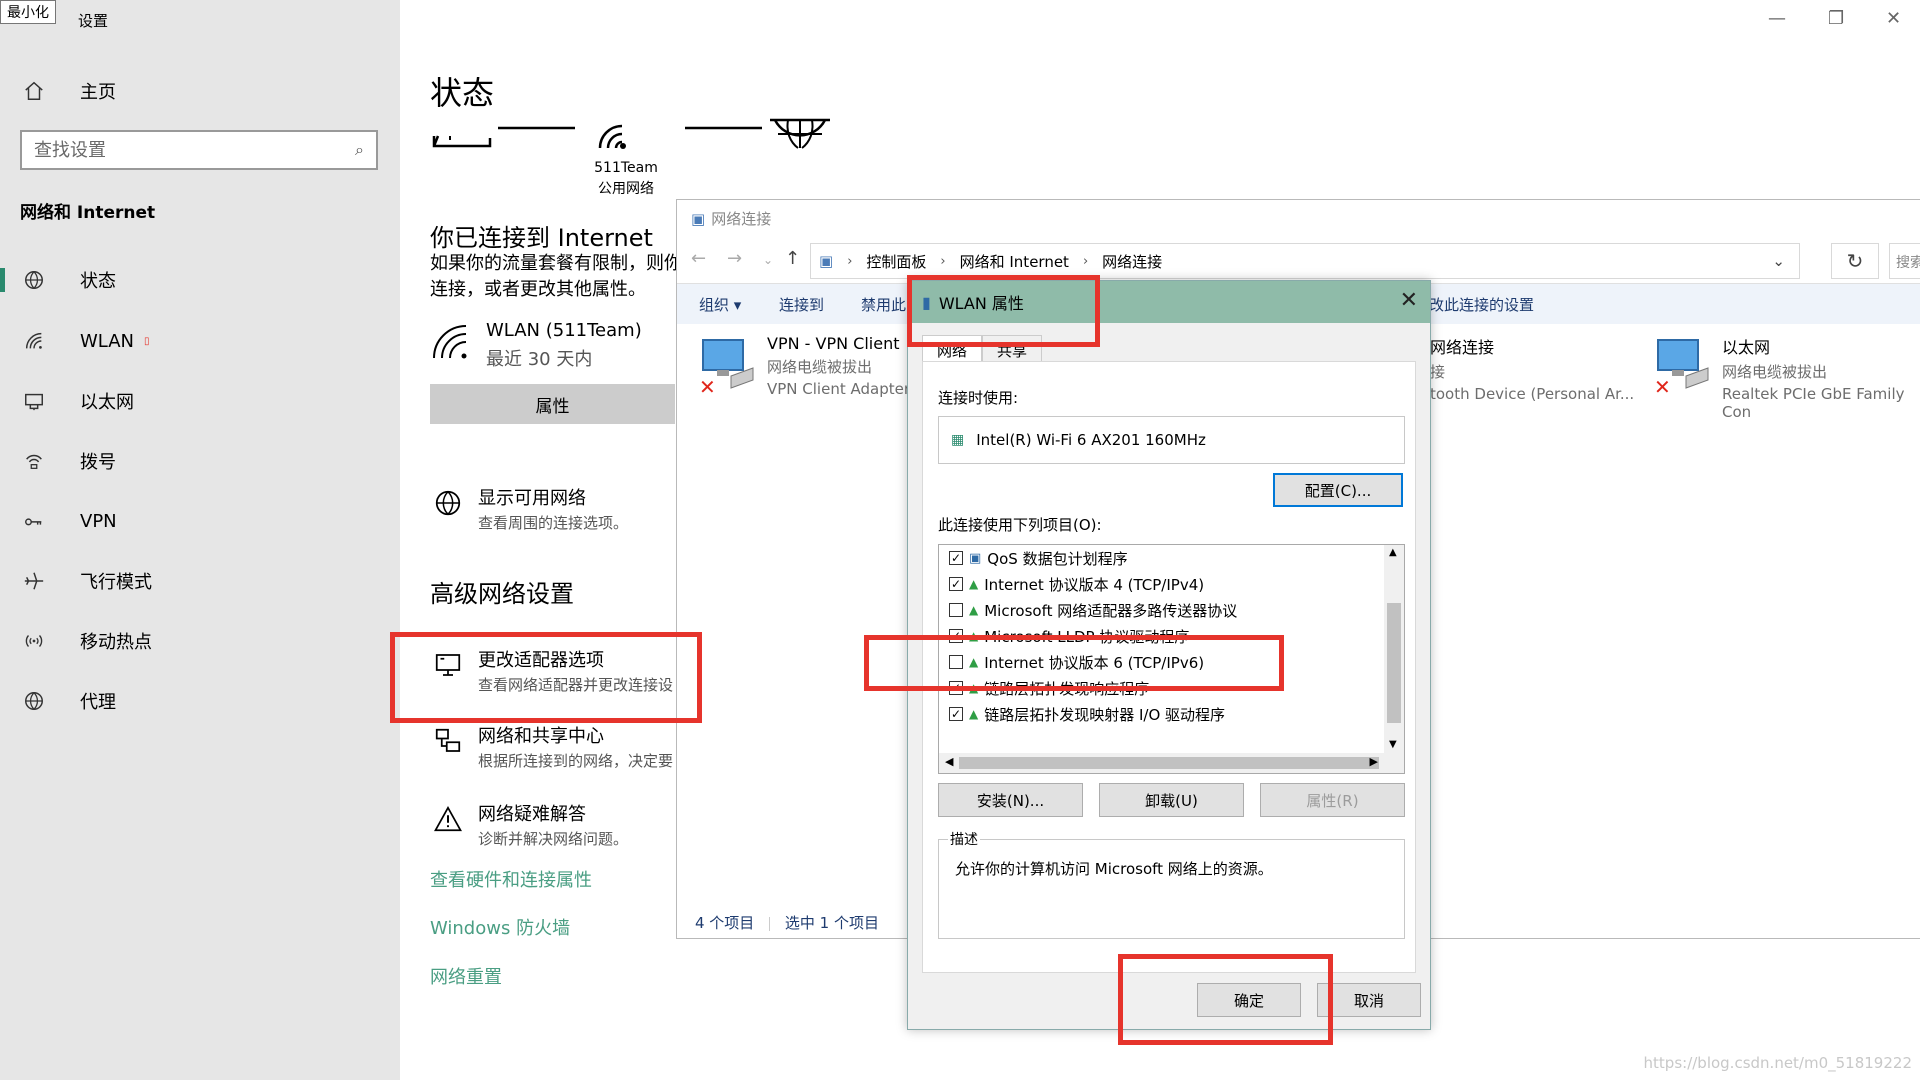 The height and width of the screenshot is (1080, 1920). I want to click on highlight-box-adapter-options, so click(546, 677).